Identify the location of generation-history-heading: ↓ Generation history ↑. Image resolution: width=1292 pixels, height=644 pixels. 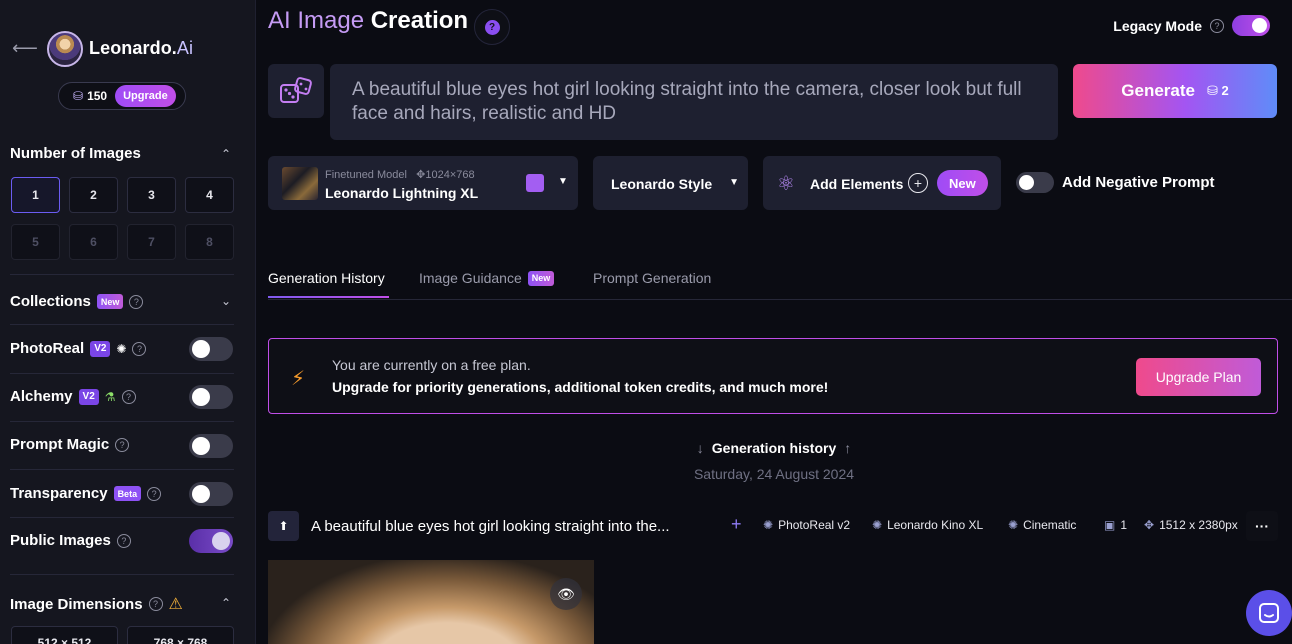
(774, 448).